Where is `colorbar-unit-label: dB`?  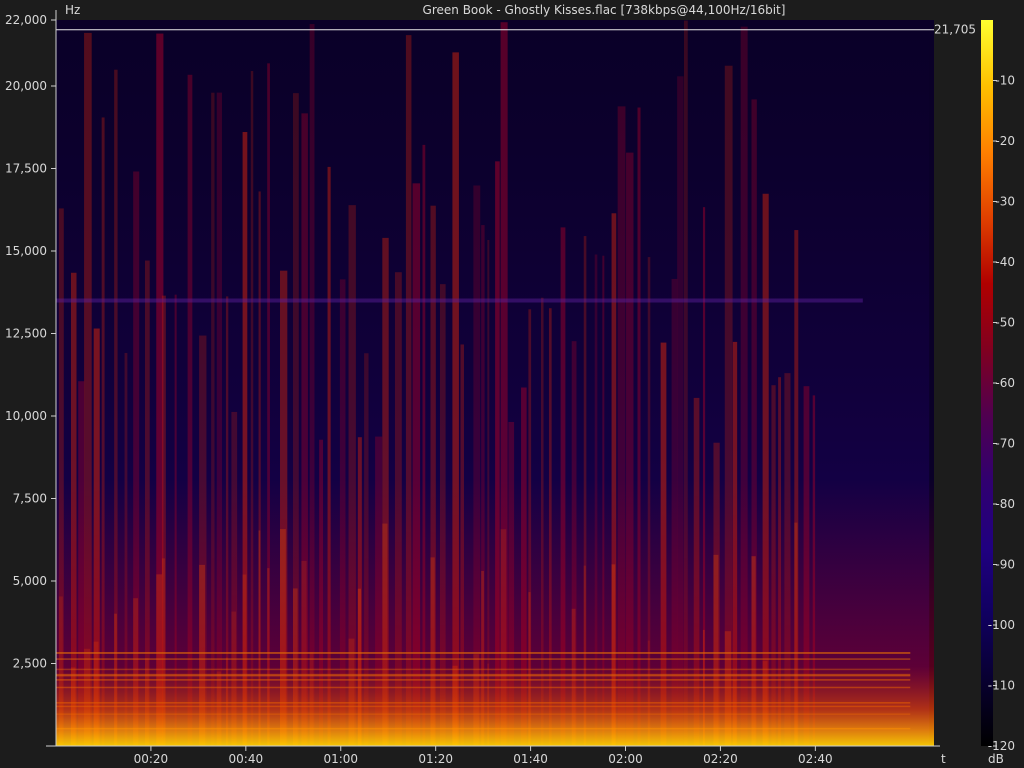
colorbar-unit-label: dB is located at coordinates (996, 759).